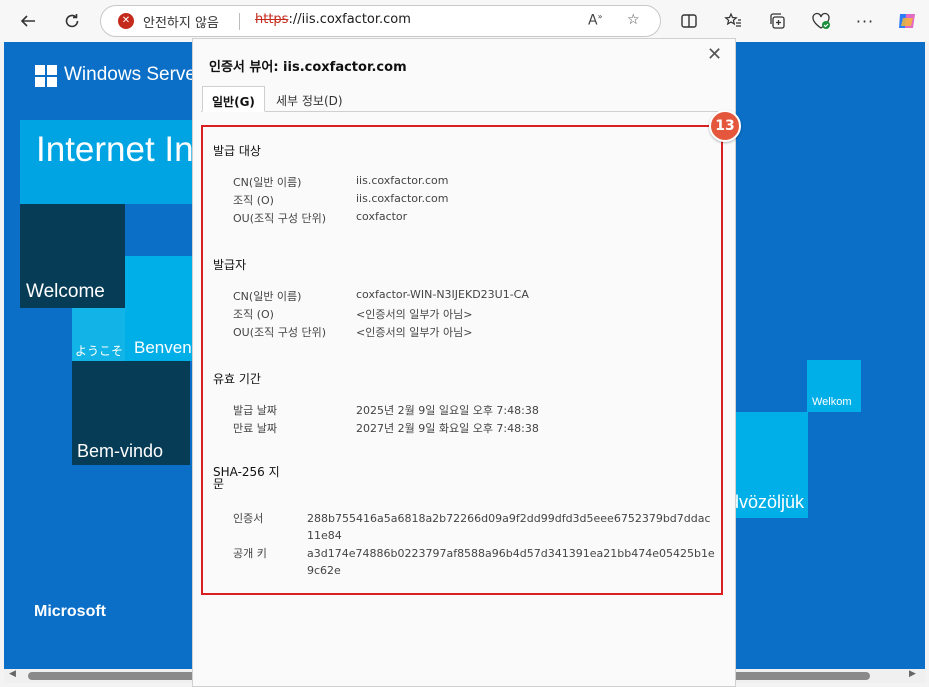 The width and height of the screenshot is (929, 687). Describe the element at coordinates (255, 410) in the screenshot. I see `issued-date-label: 발급 날짜` at that location.